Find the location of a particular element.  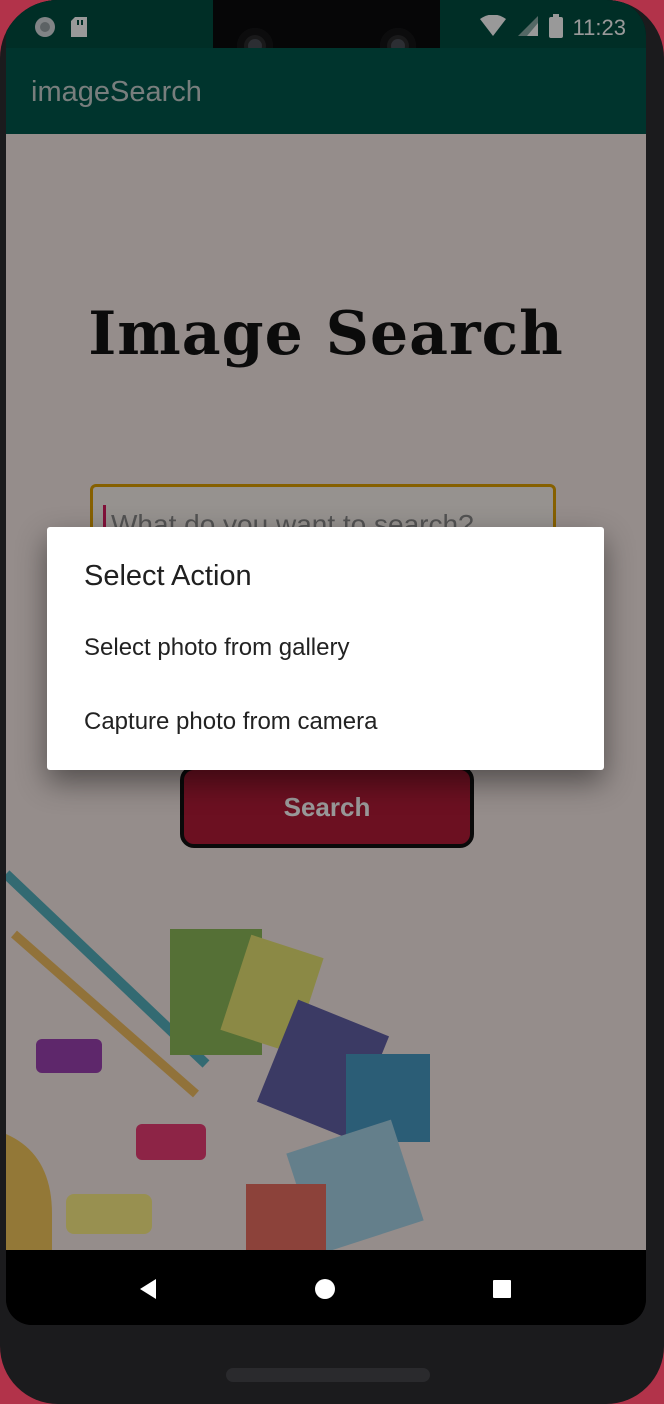

back-icon is located at coordinates (148, 1289).